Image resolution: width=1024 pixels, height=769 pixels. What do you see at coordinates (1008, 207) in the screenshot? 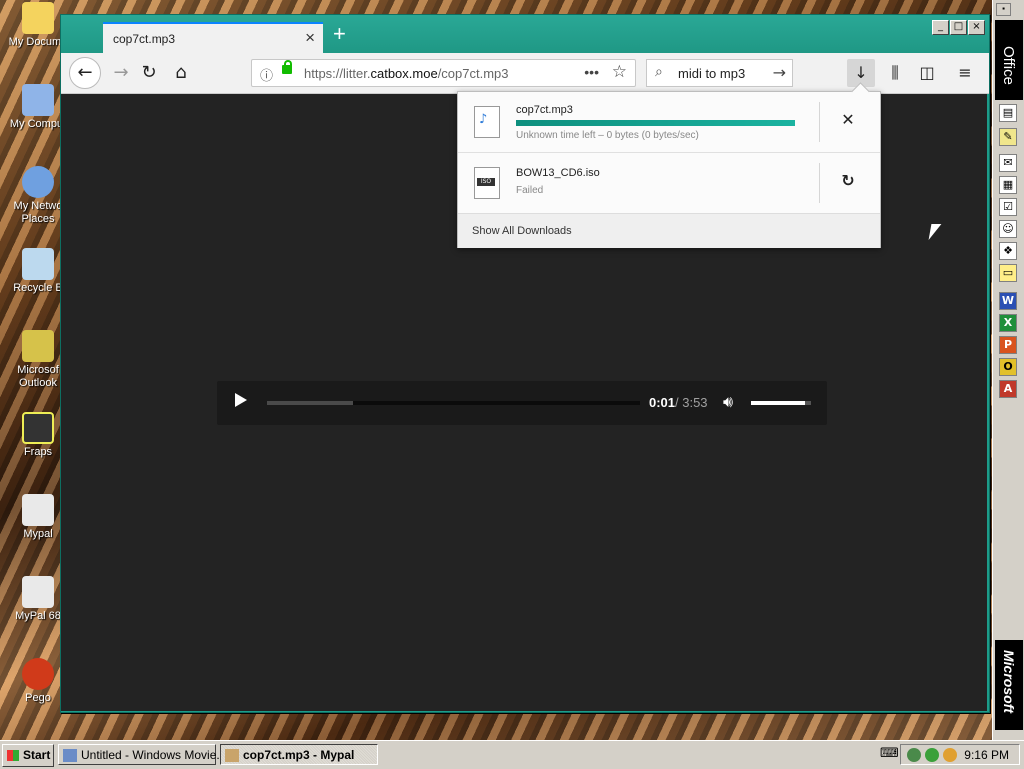
I see `task-icon: ☑` at bounding box center [1008, 207].